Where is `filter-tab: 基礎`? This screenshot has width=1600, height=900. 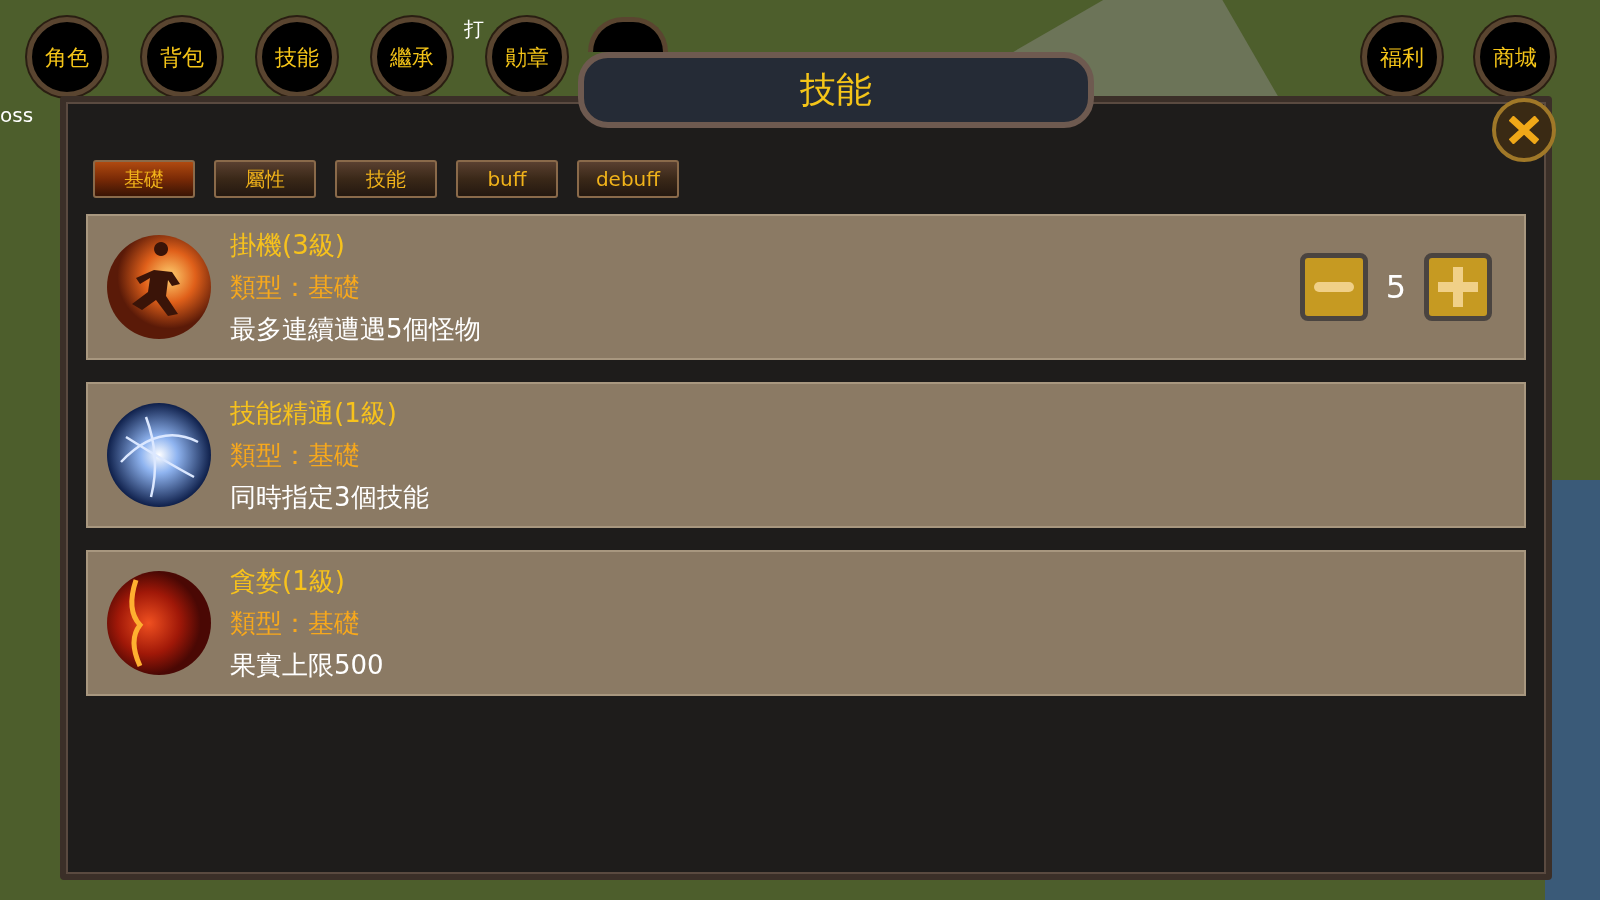 filter-tab: 基礎 is located at coordinates (144, 179).